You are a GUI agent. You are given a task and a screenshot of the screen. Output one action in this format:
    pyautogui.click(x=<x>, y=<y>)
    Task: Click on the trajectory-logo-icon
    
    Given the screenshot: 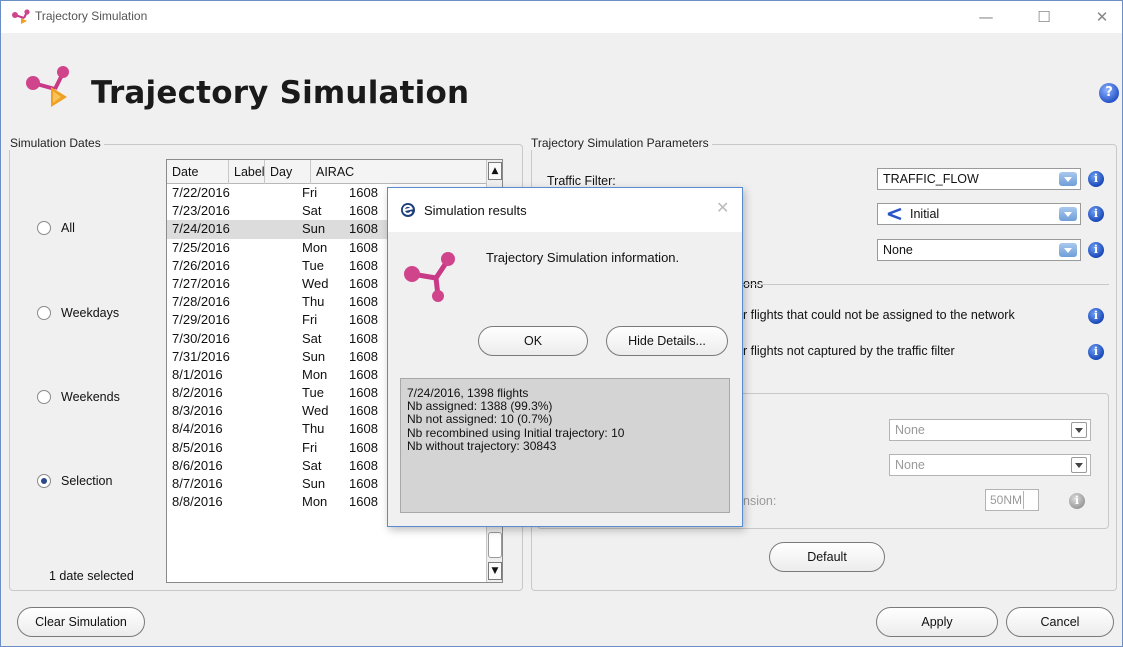 What is the action you would take?
    pyautogui.click(x=47, y=86)
    